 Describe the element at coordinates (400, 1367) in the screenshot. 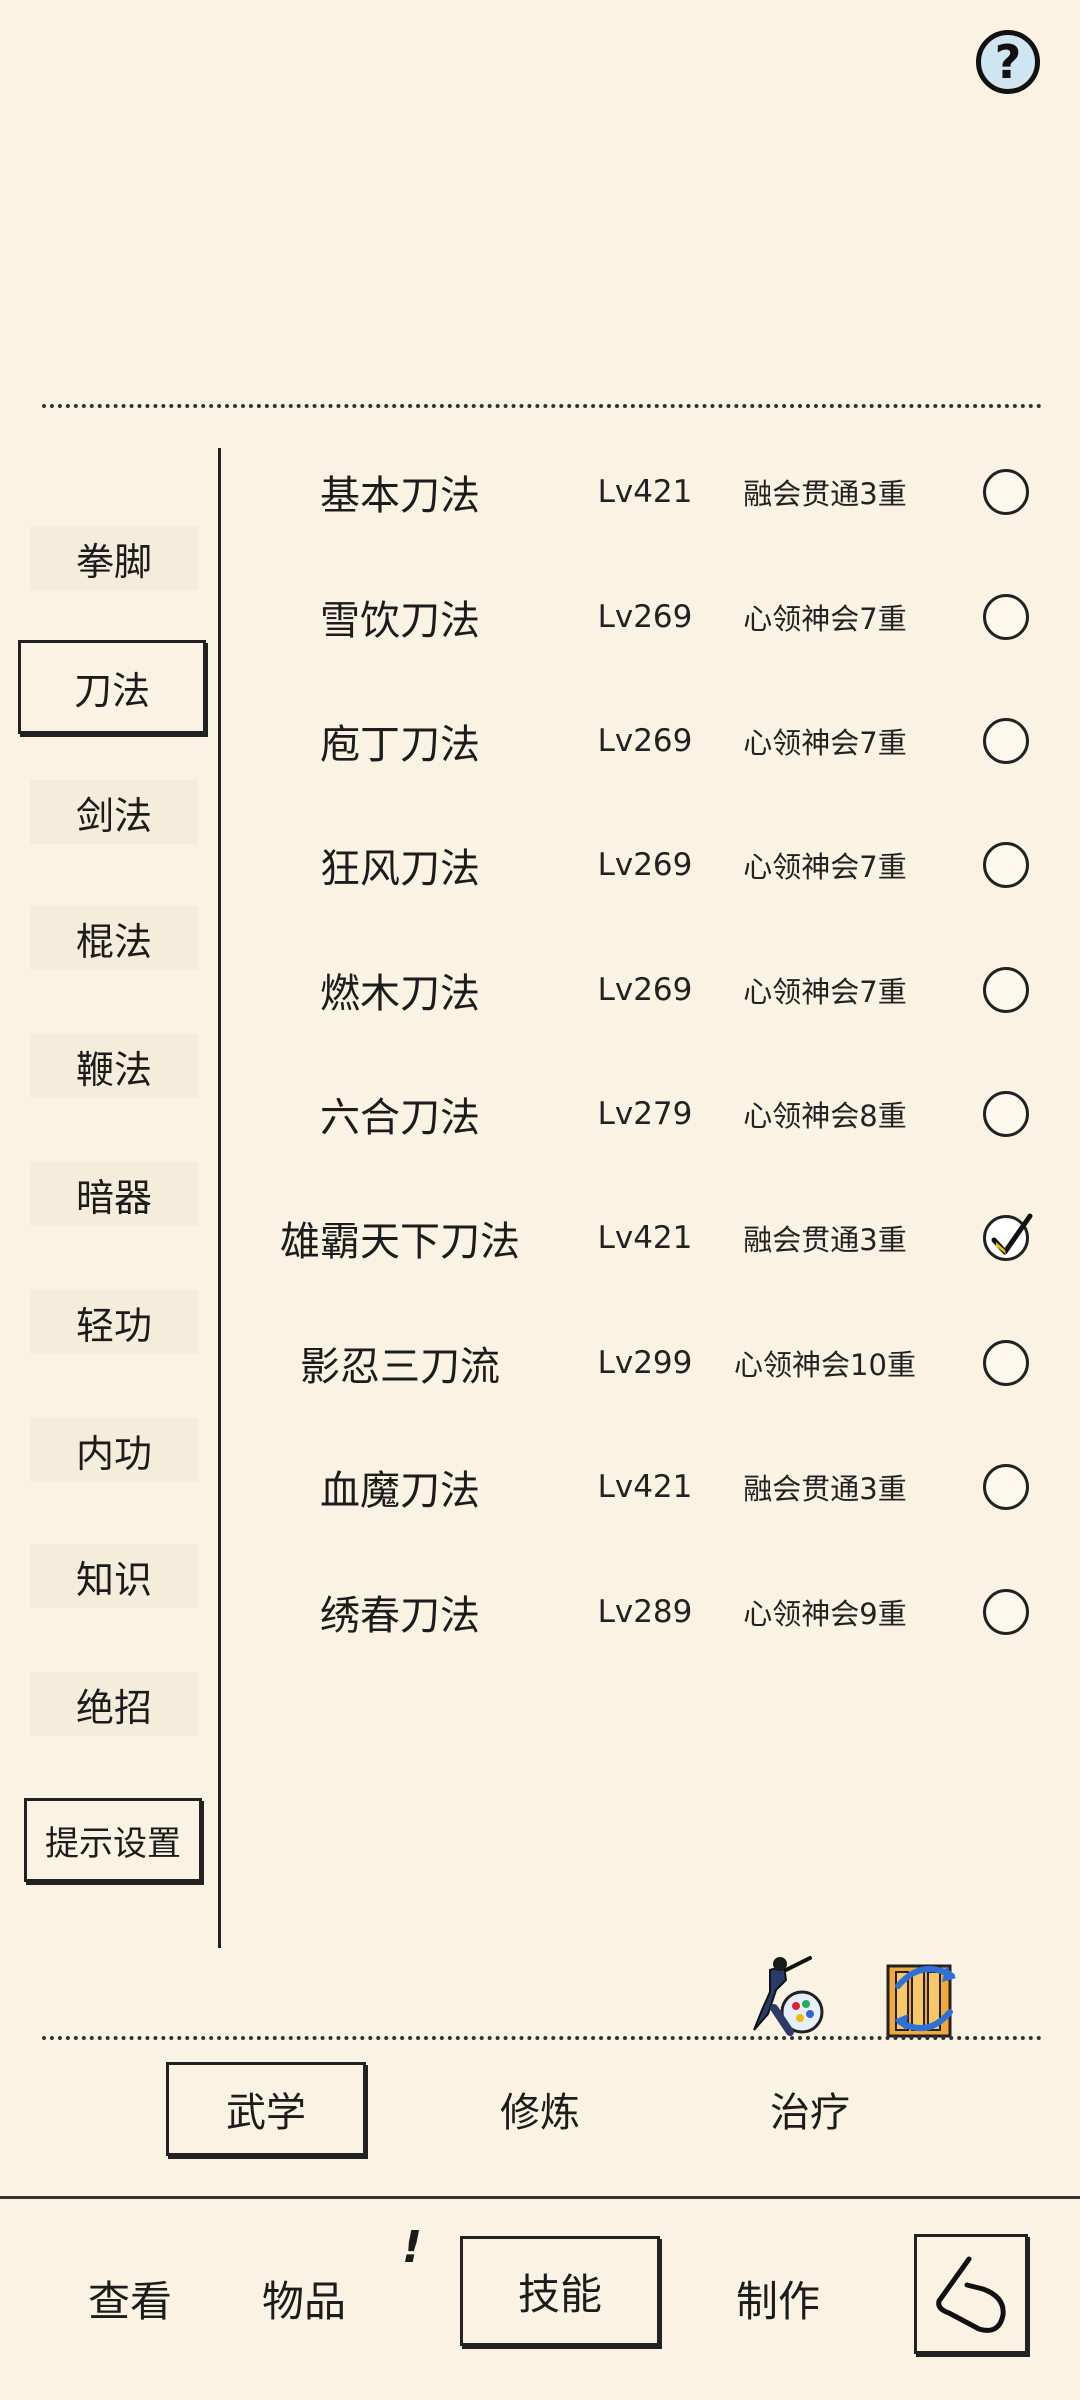

I see `skill-name: 影忍三刀流` at that location.